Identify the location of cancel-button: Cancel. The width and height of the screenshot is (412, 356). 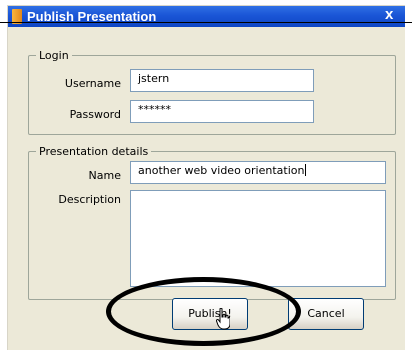
(326, 314).